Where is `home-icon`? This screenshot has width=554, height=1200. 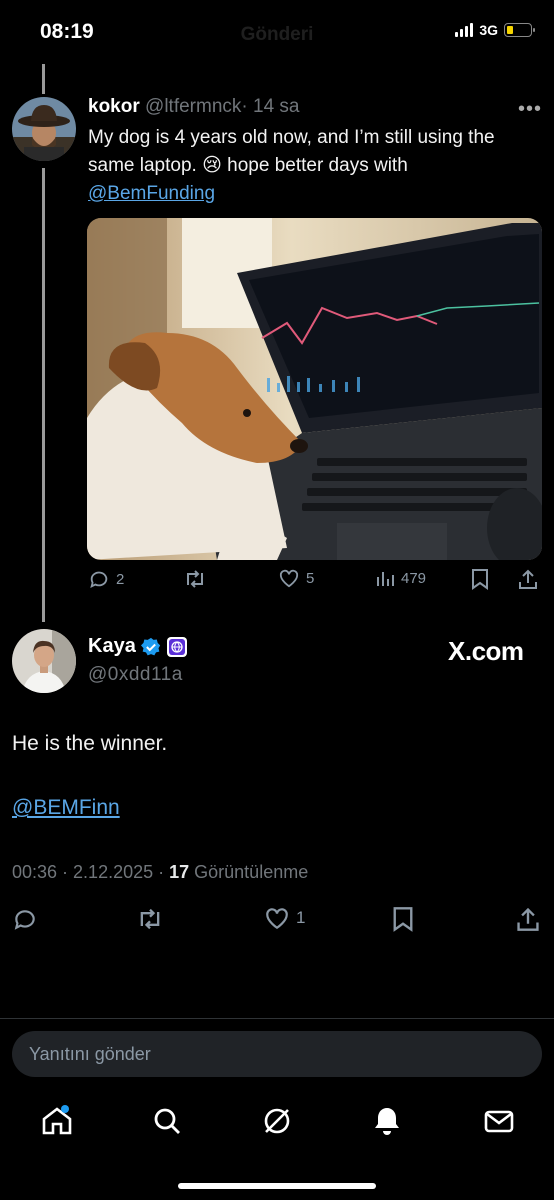 home-icon is located at coordinates (57, 1120).